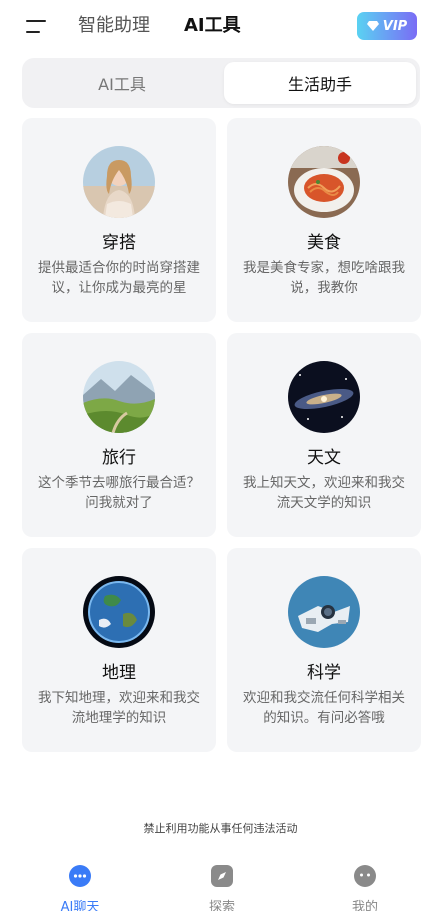 Image resolution: width=441 pixels, height=911 pixels. What do you see at coordinates (119, 397) in the screenshot?
I see `mountain-landscape-avatar` at bounding box center [119, 397].